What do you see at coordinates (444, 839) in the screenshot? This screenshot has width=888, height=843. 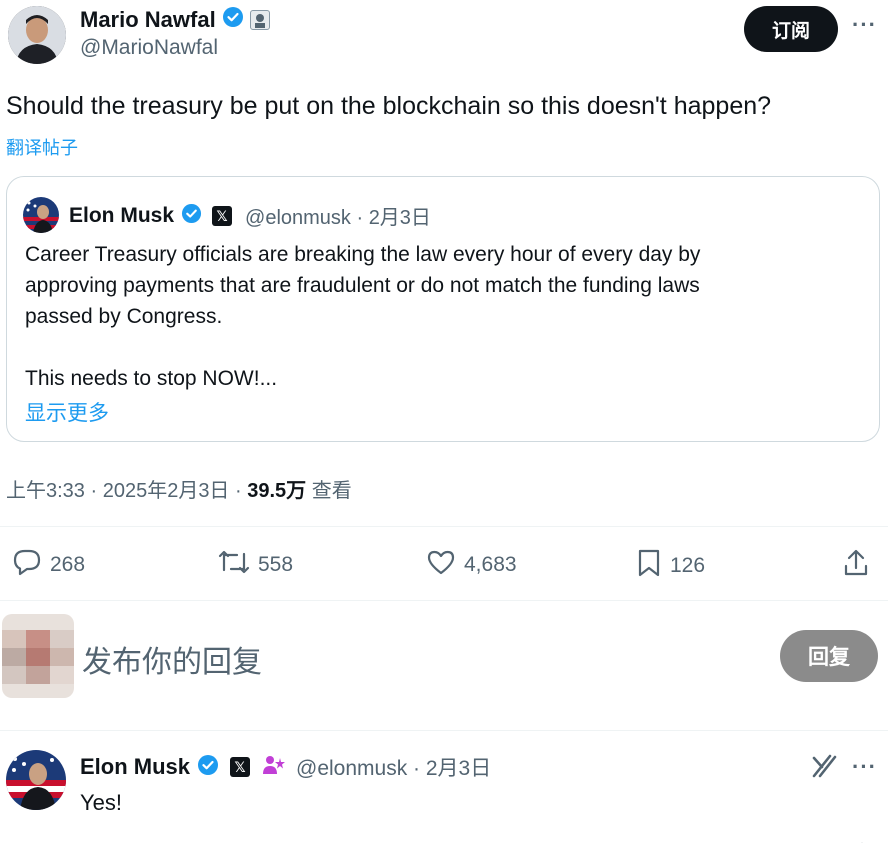 I see `reply-actions-row-partial` at bounding box center [444, 839].